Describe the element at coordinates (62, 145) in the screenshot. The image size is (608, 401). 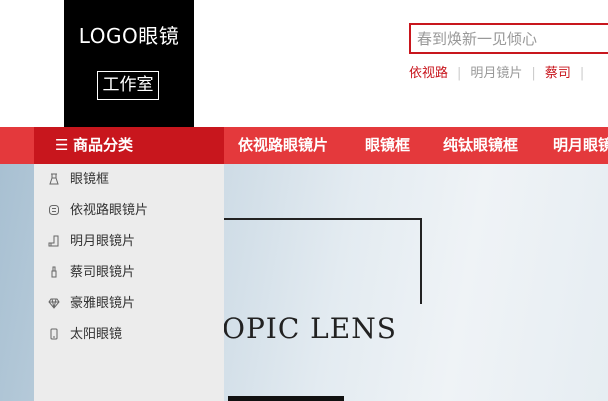
I see `list-icon: ☰` at that location.